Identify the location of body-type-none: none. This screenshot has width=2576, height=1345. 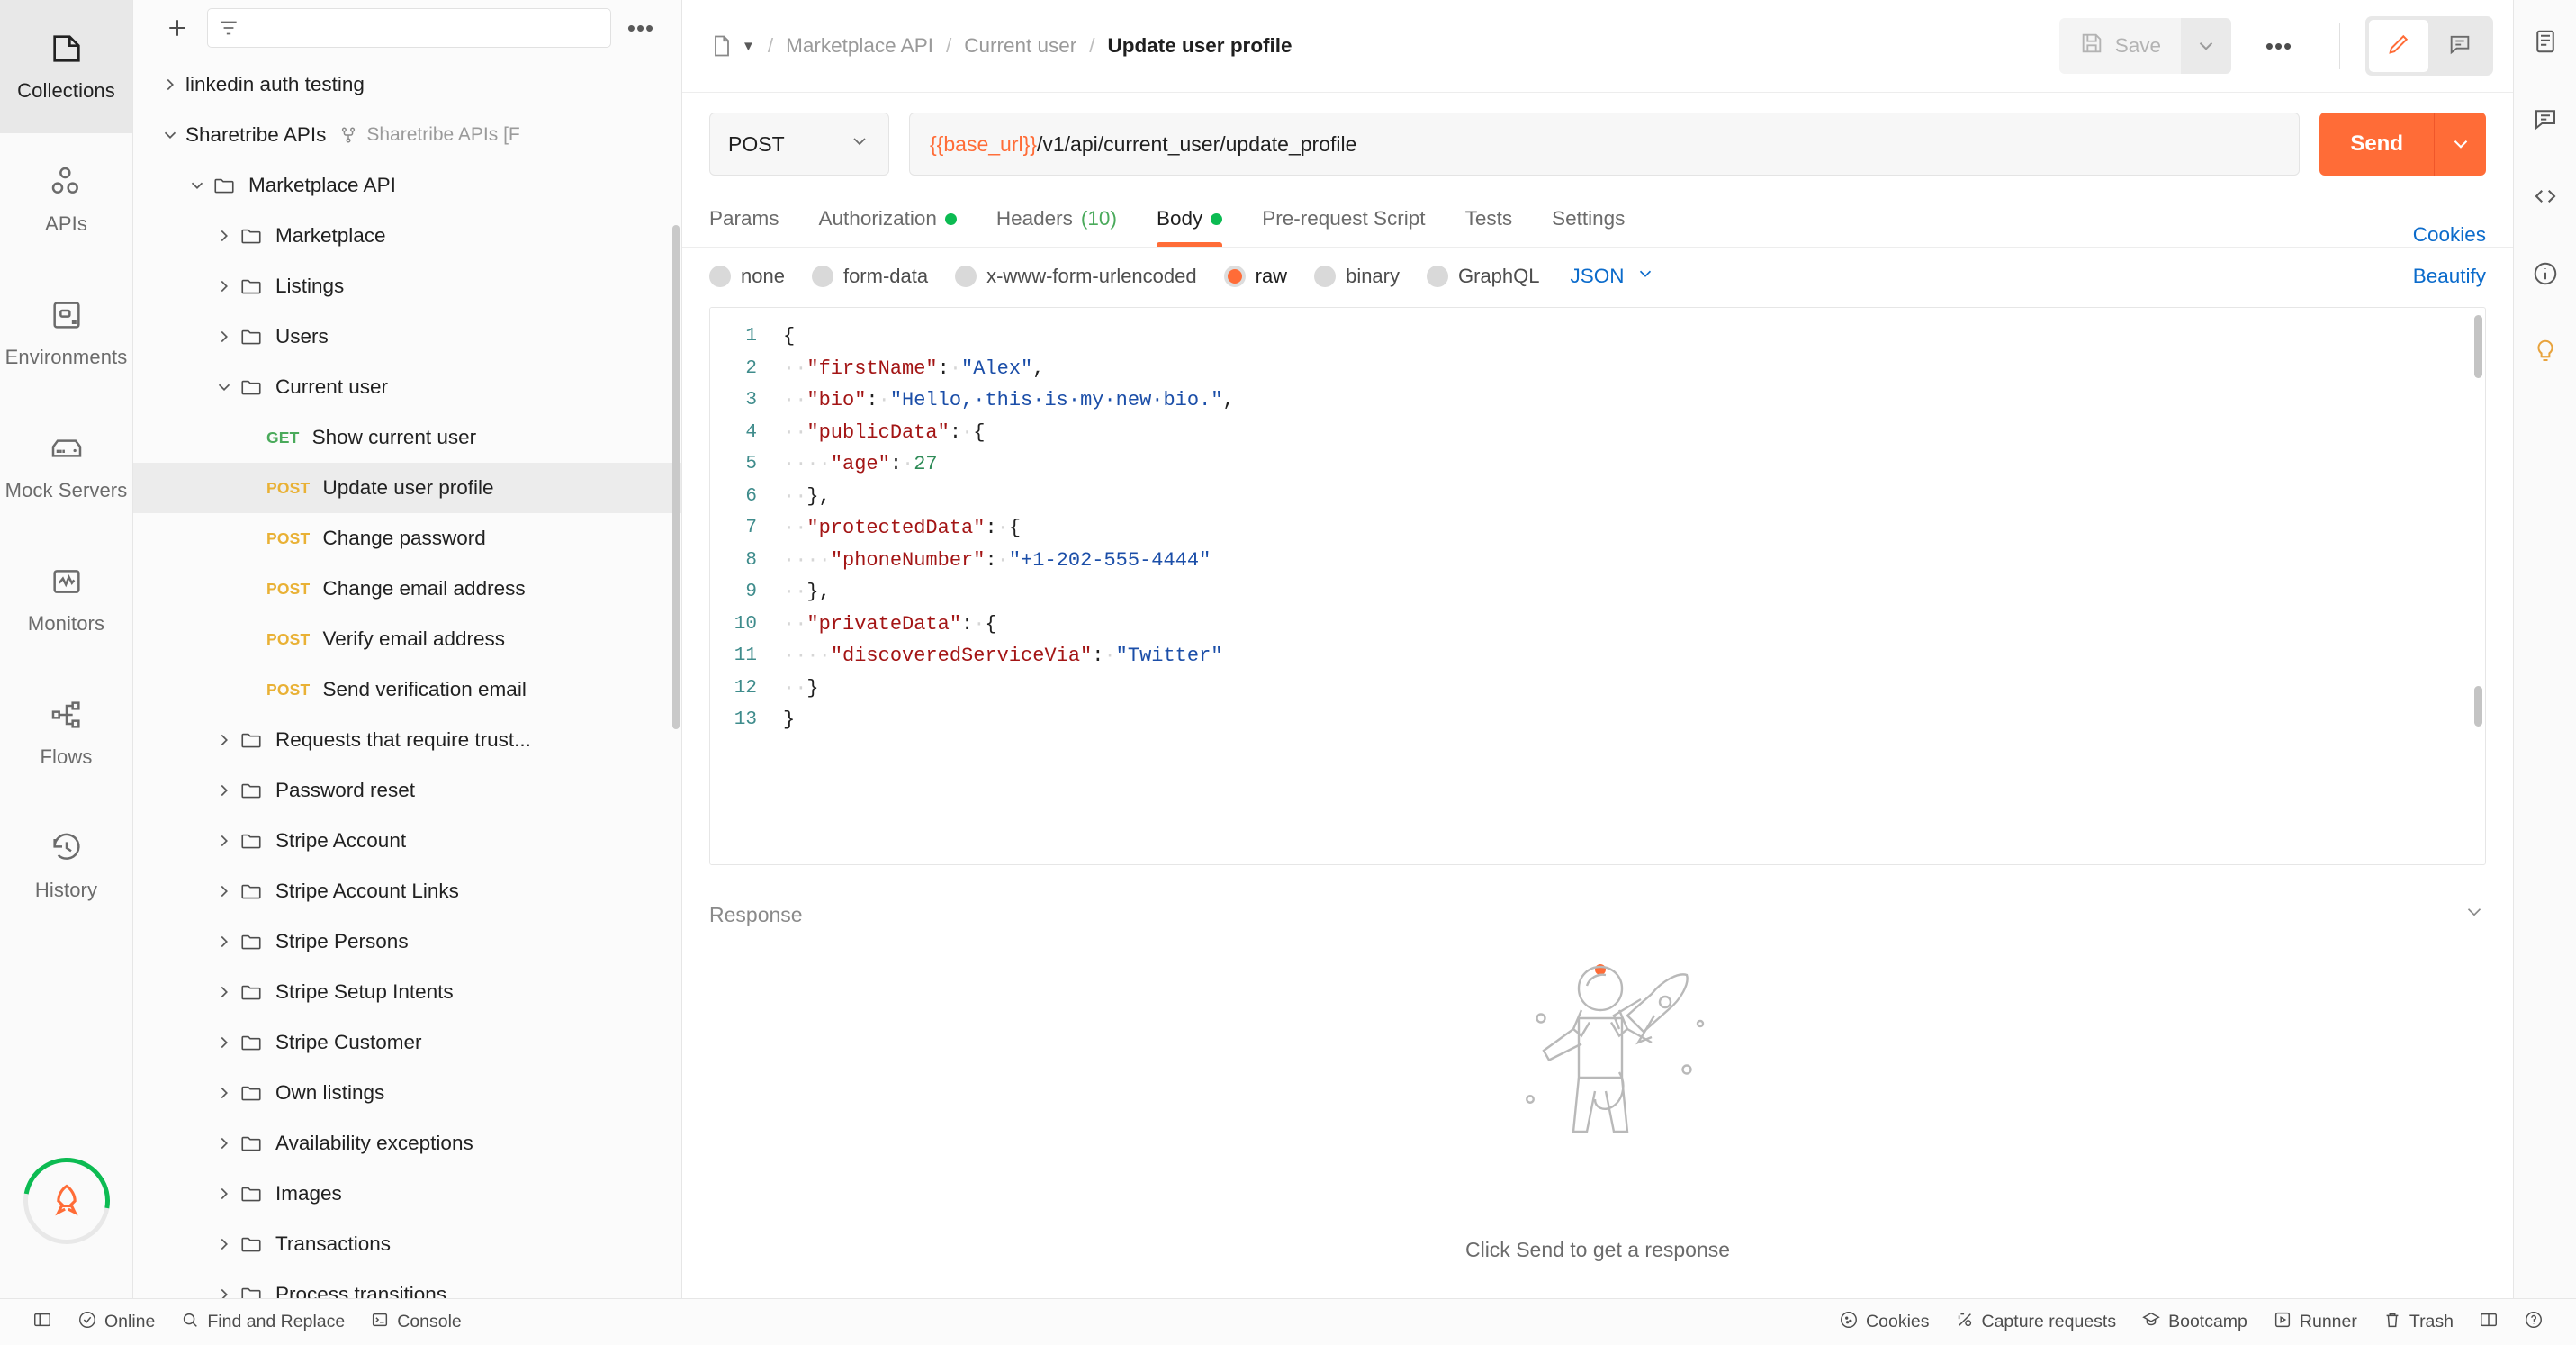
(747, 276).